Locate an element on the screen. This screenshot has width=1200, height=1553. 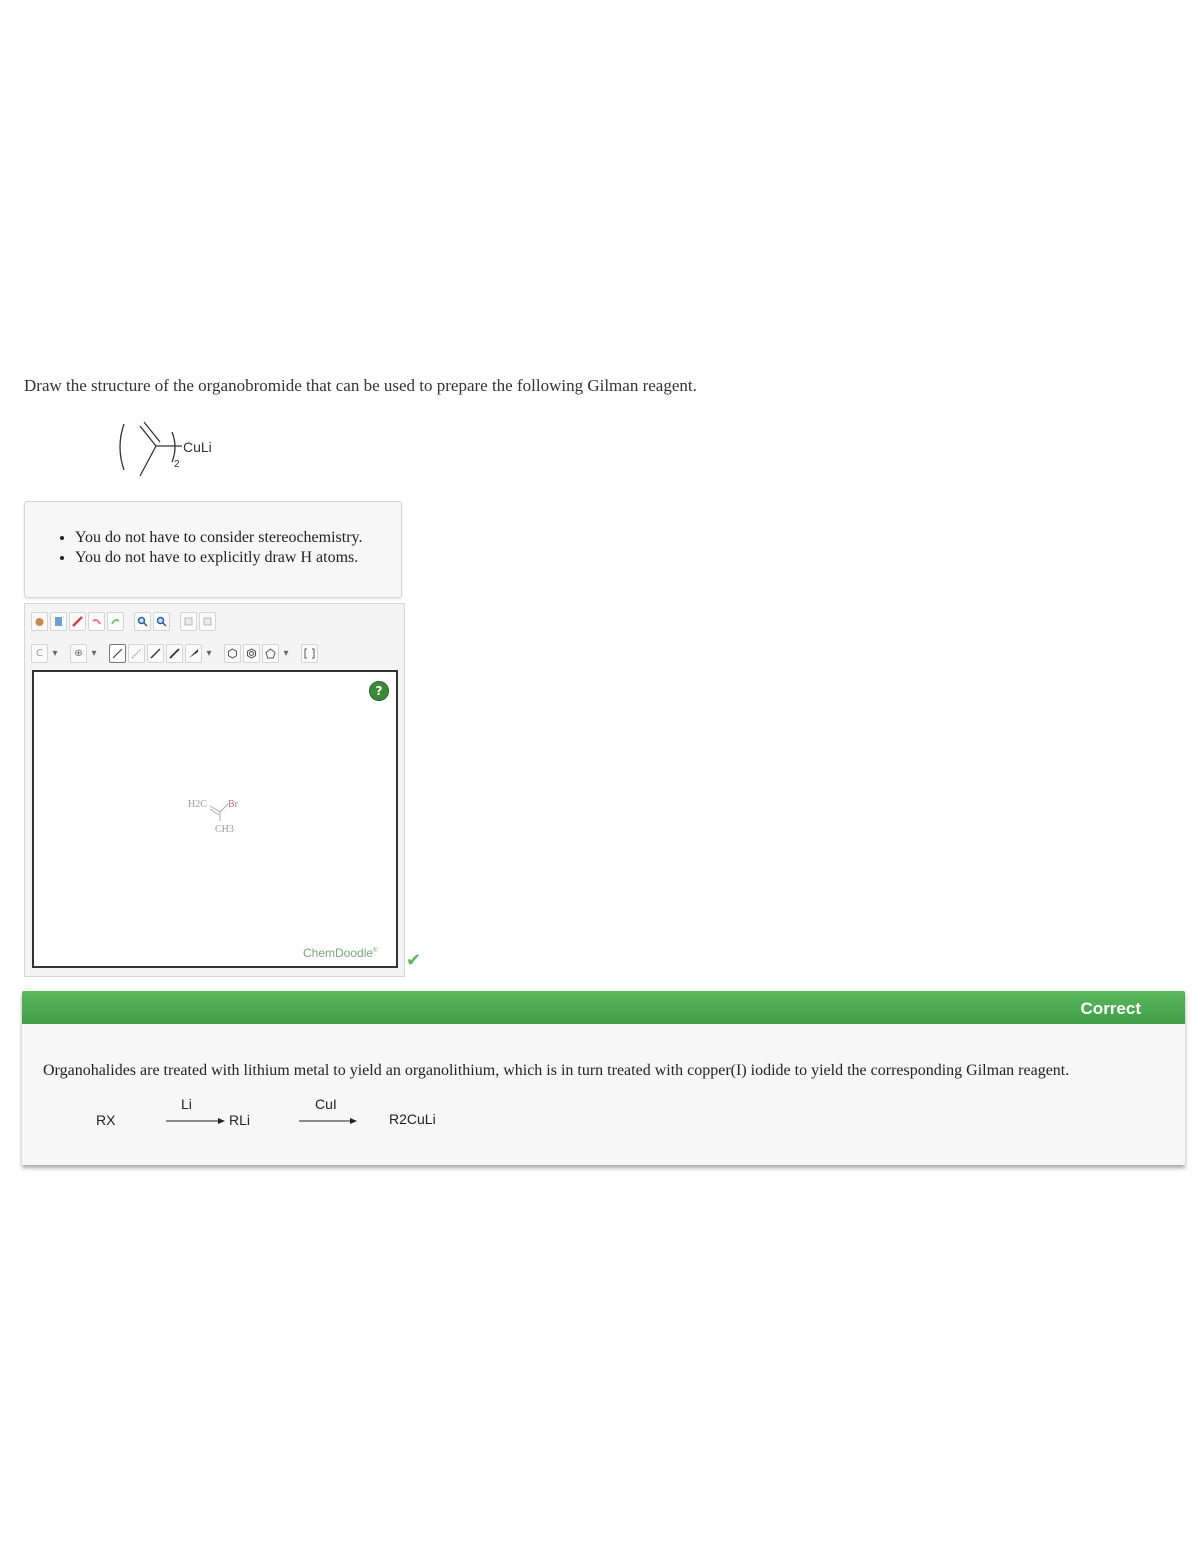
scheme-reagent-cui: CuI is located at coordinates (326, 1104).